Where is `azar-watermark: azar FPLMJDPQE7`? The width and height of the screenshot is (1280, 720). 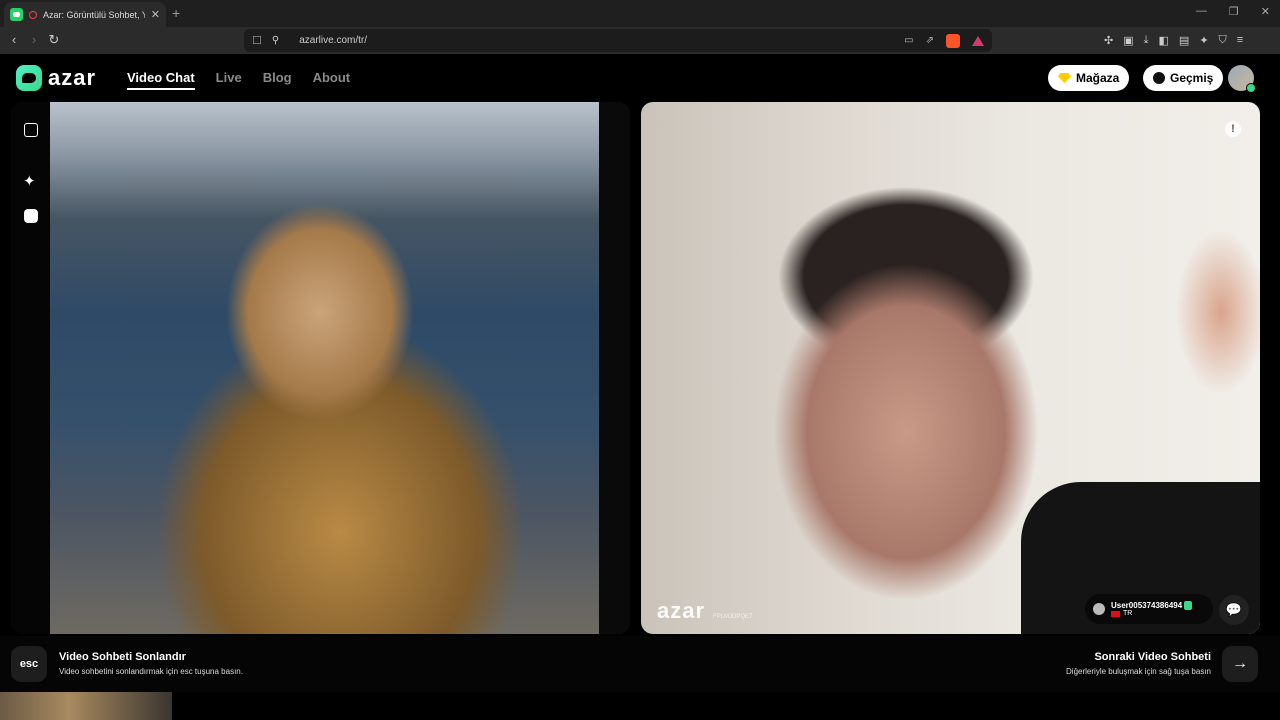 azar-watermark: azar FPLMJDPQE7 is located at coordinates (704, 611).